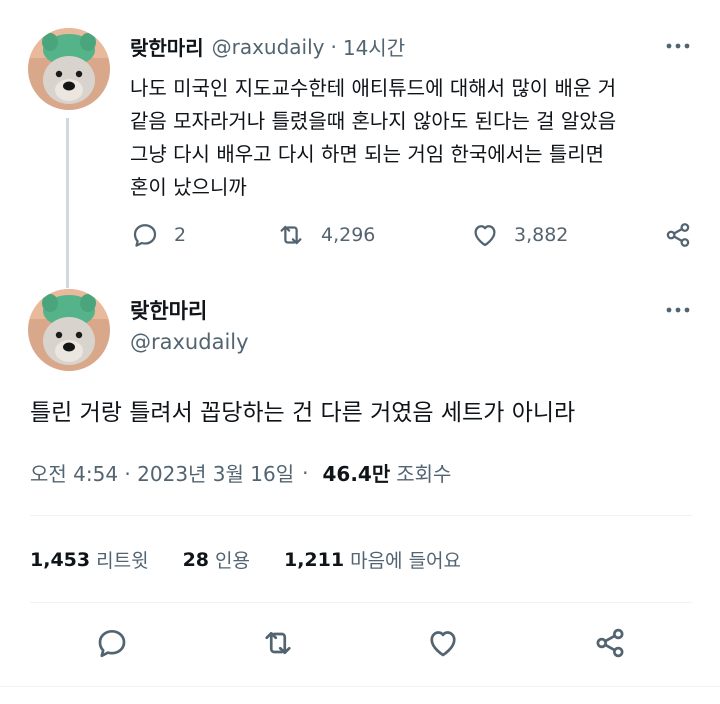 Image resolution: width=720 pixels, height=704 pixels. I want to click on likes-stat: 1,211 마음에 들어요, so click(372, 559).